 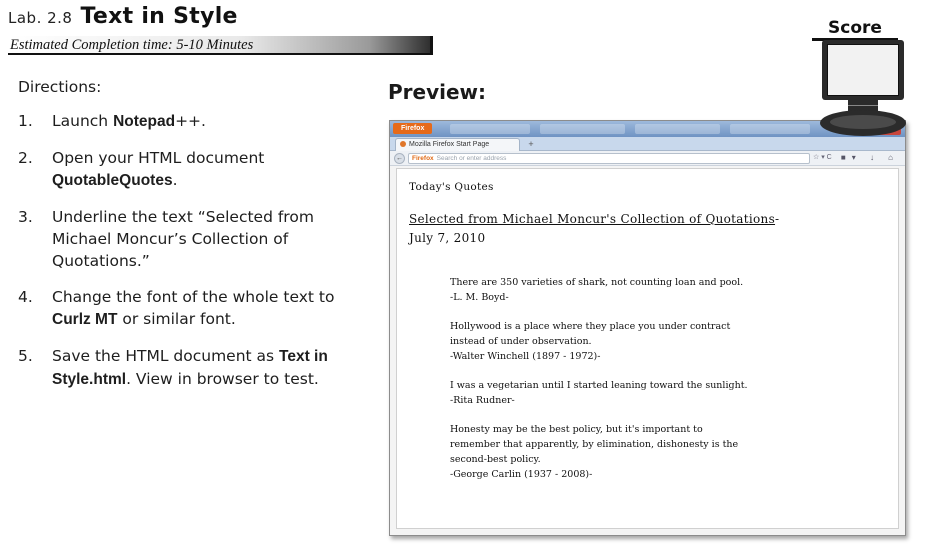 I want to click on step-1: 1. Launch Notepad++., so click(x=183, y=121).